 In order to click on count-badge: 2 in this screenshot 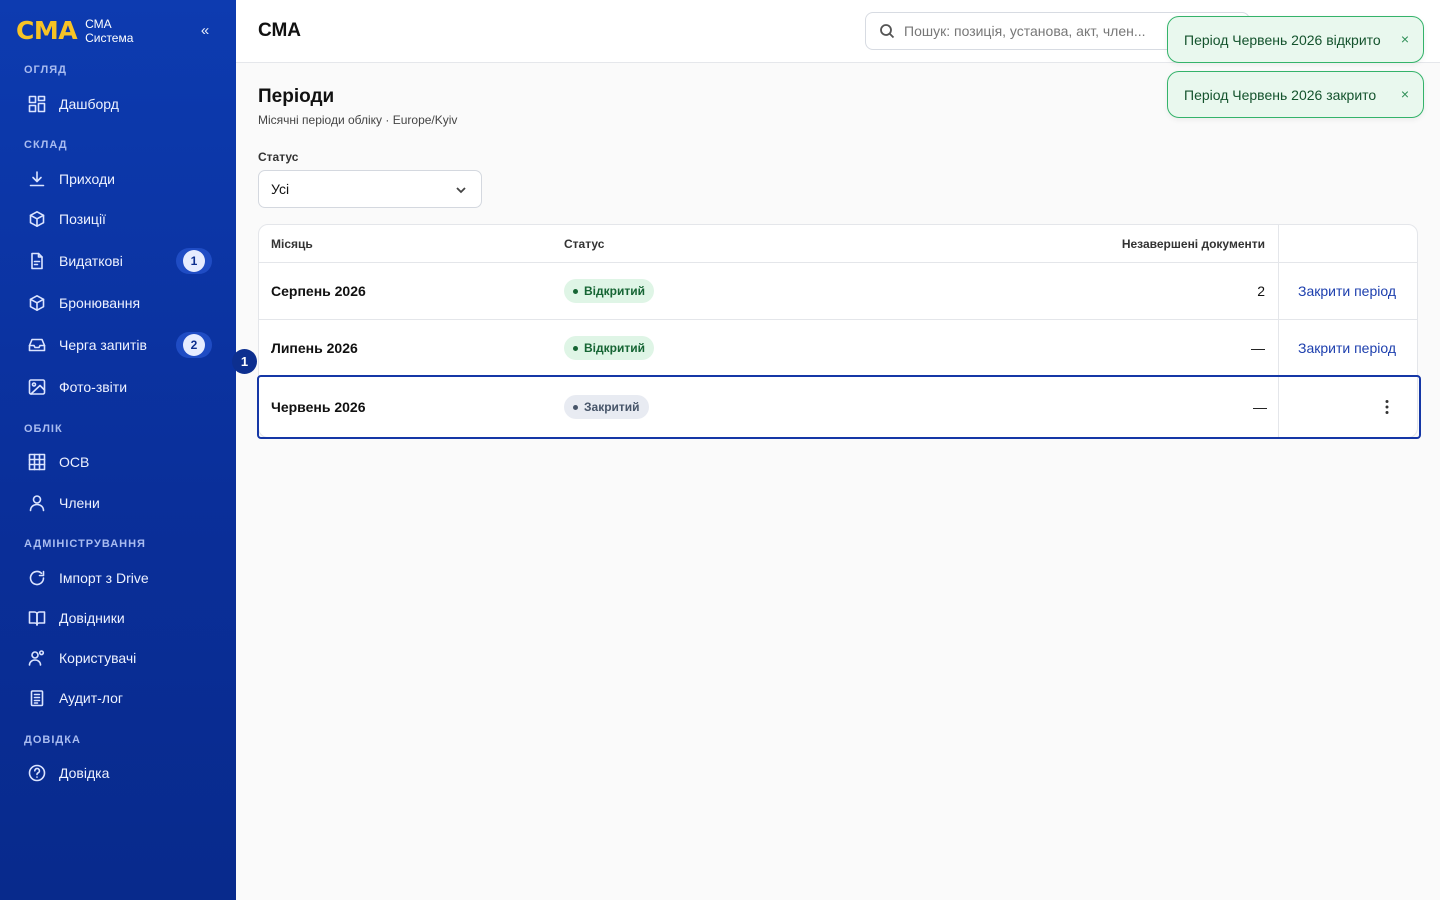, I will do `click(194, 345)`.